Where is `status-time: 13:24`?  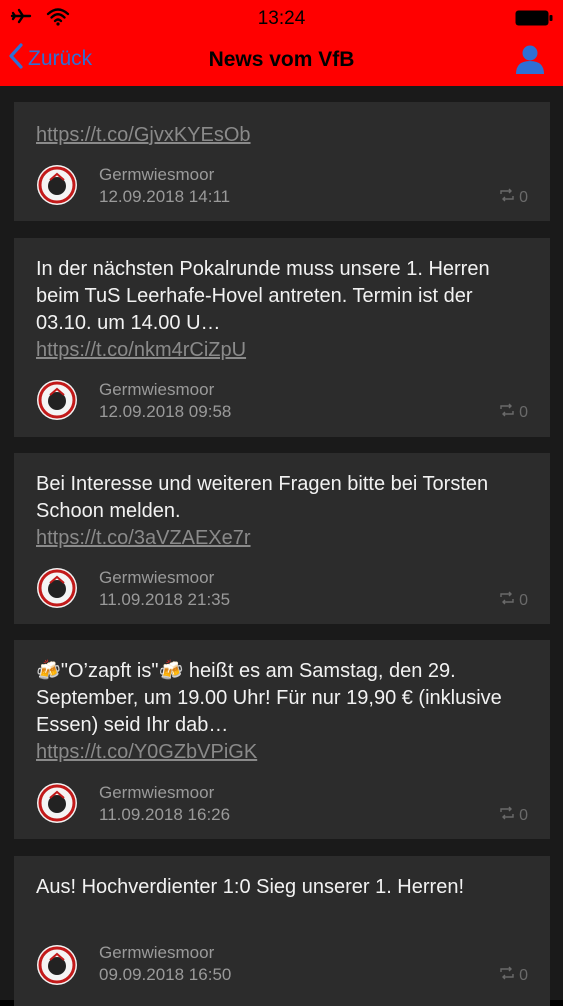
status-time: 13:24 is located at coordinates (281, 18).